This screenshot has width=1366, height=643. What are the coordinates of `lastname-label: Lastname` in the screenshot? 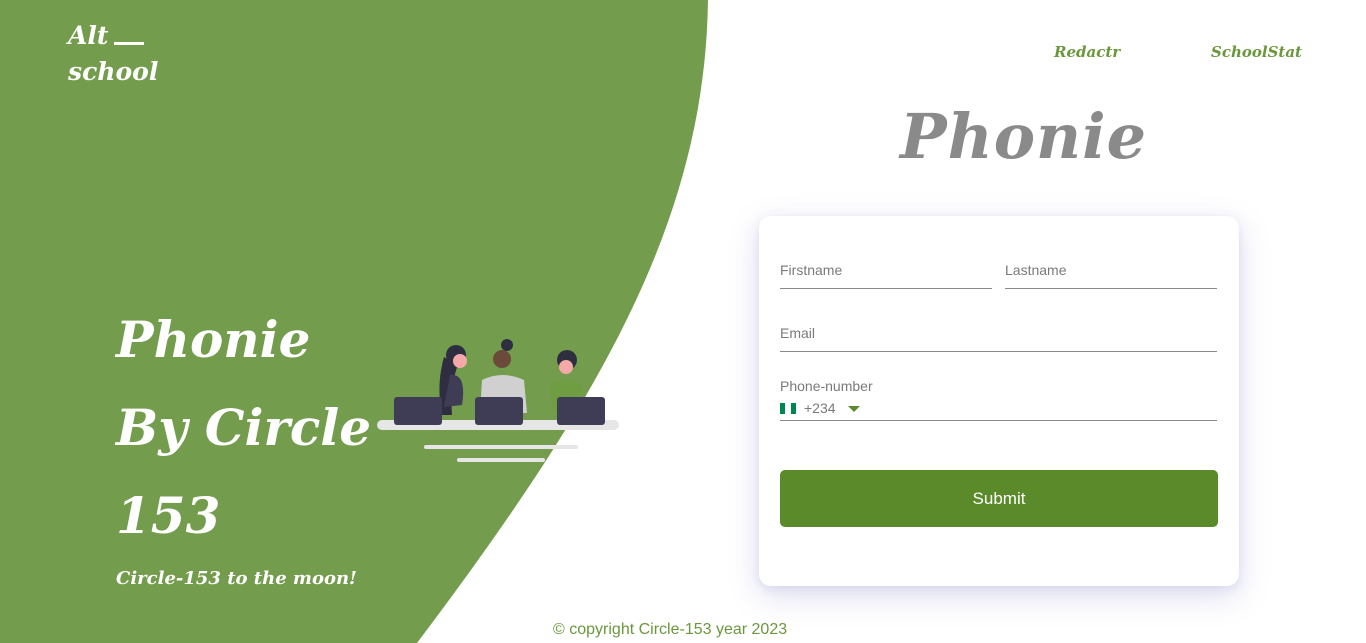 It's located at (1036, 270).